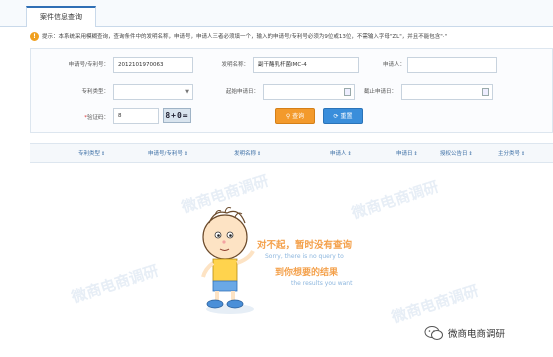 The height and width of the screenshot is (357, 553). Describe the element at coordinates (306, 65) in the screenshot. I see `invention-name-input: 副干酪乳杆菌IMC-4` at that location.